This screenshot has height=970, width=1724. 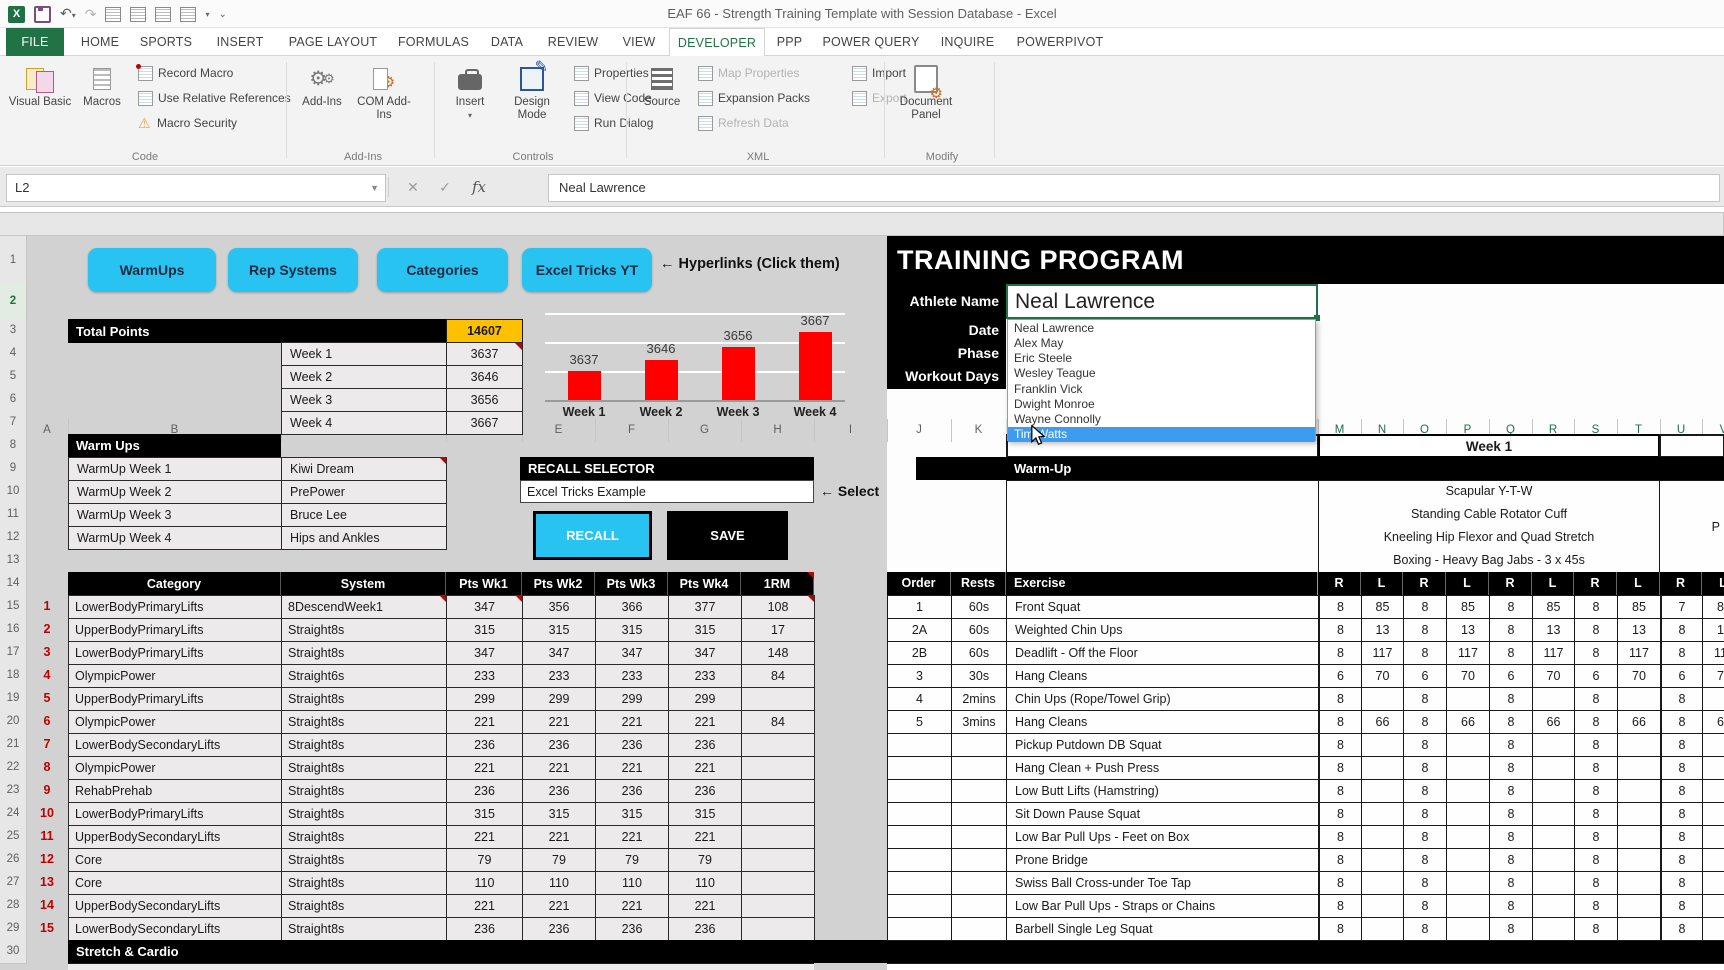 I want to click on row-header-9: 9, so click(x=13, y=469).